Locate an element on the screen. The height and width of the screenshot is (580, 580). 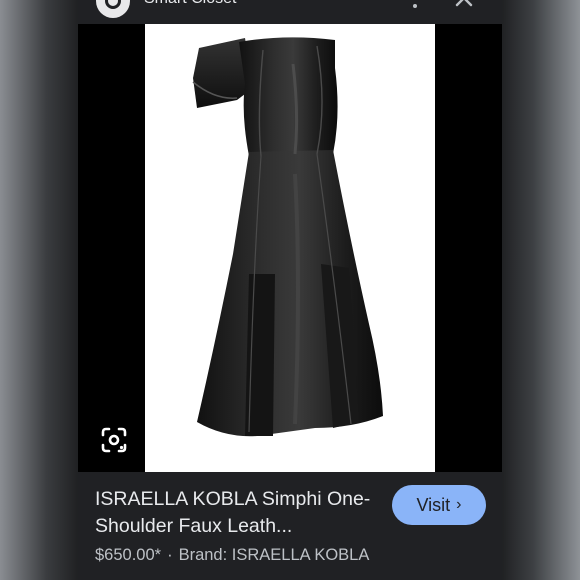
product-meta: $650.00* · Brand: ISRAELLA KOBLA is located at coordinates (232, 555).